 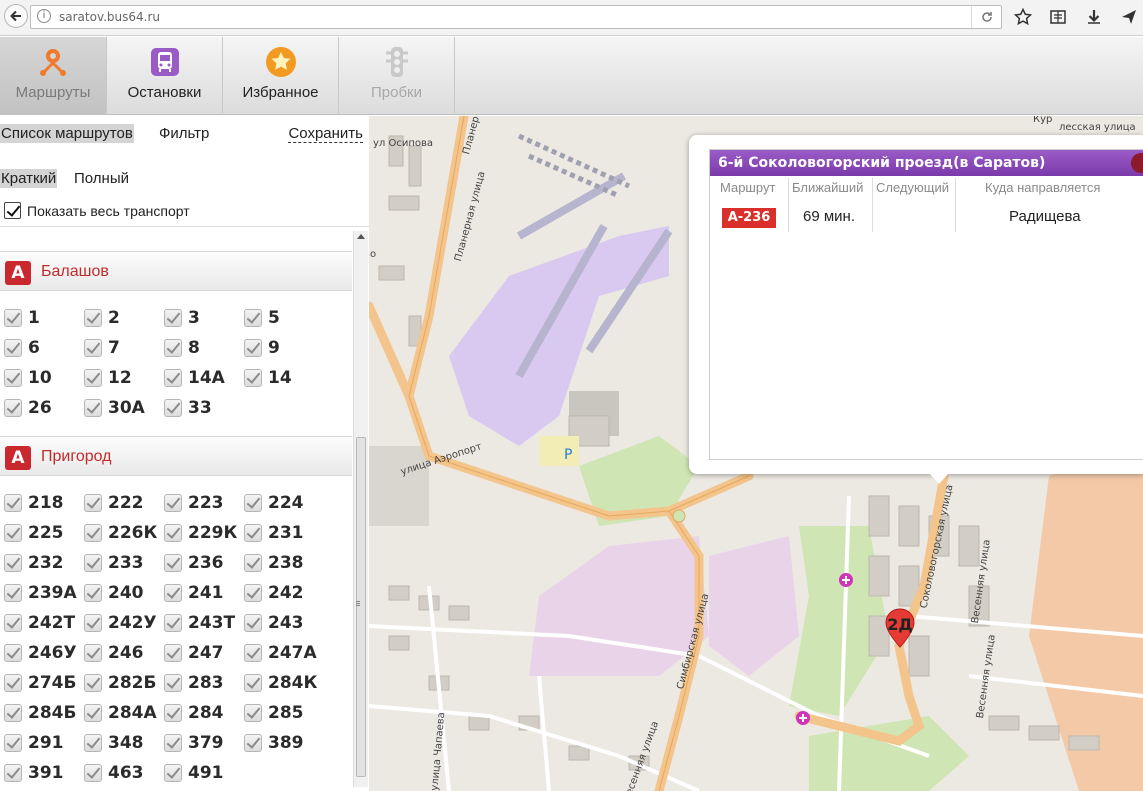 What do you see at coordinates (284, 743) in the screenshot?
I see `route-checkbox-item: 389` at bounding box center [284, 743].